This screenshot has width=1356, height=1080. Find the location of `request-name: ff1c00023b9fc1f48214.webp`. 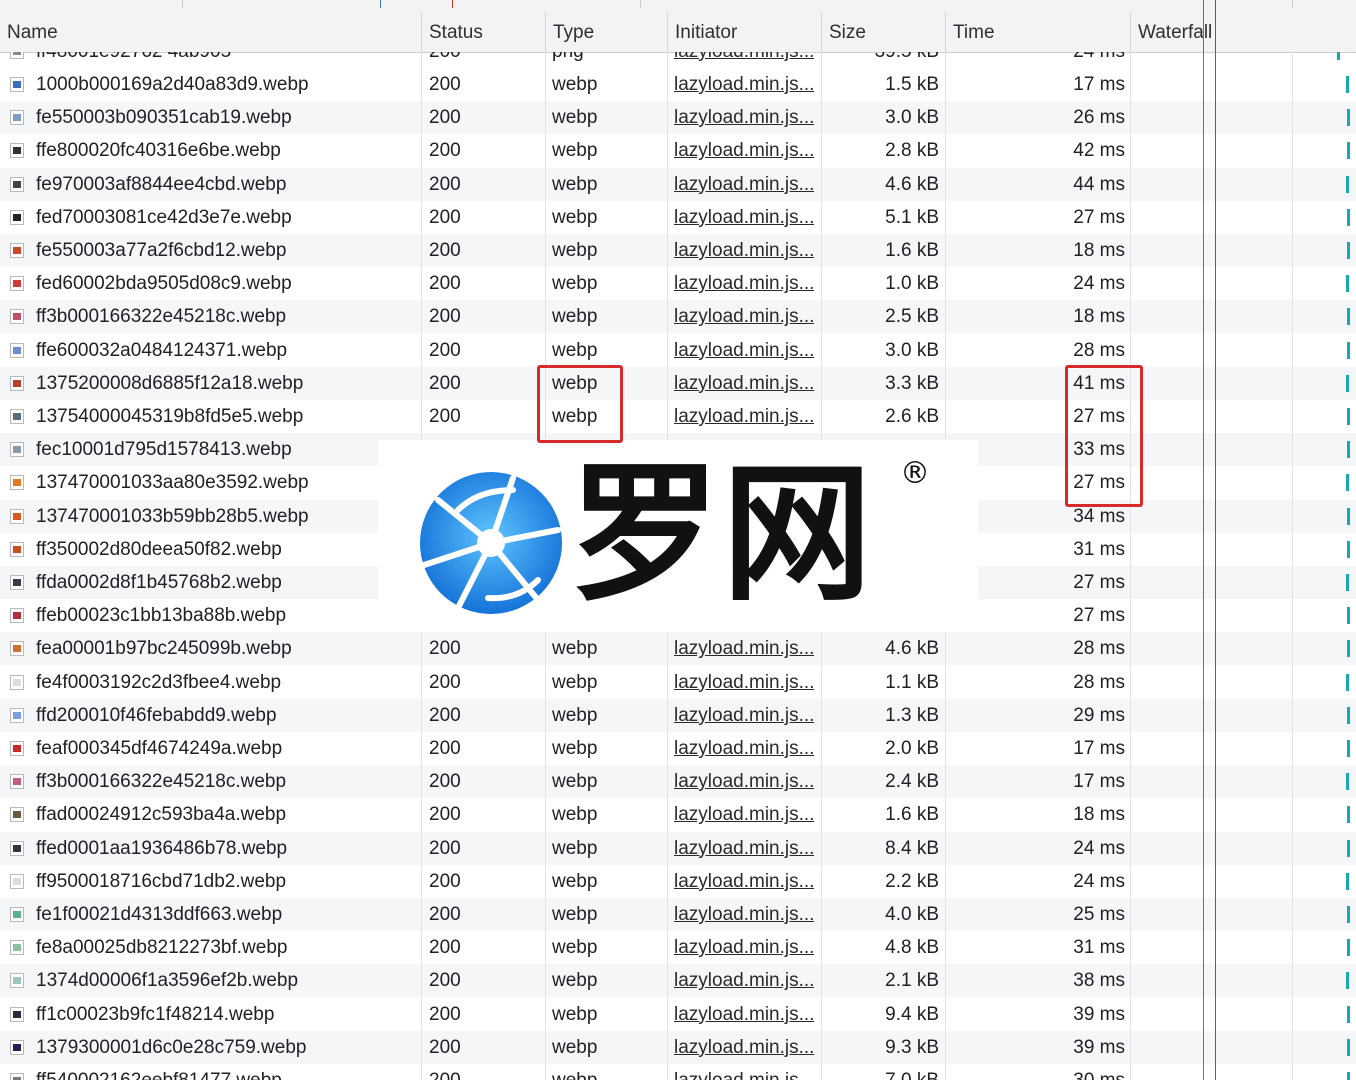

request-name: ff1c00023b9fc1f48214.webp is located at coordinates (210, 1014).